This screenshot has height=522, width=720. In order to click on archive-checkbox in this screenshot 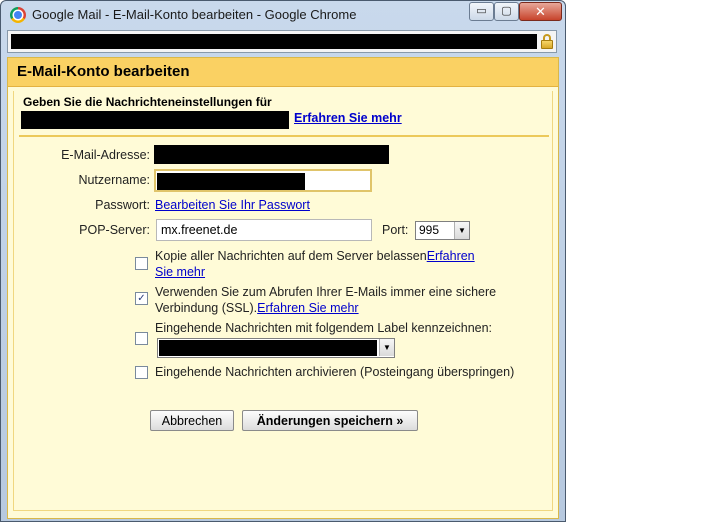, I will do `click(141, 372)`.